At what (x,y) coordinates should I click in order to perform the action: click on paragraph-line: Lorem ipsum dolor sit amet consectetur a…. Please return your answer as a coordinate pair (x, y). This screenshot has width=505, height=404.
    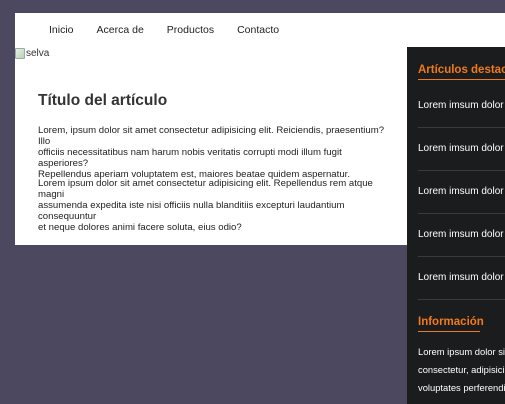
    Looking at the image, I should click on (205, 189).